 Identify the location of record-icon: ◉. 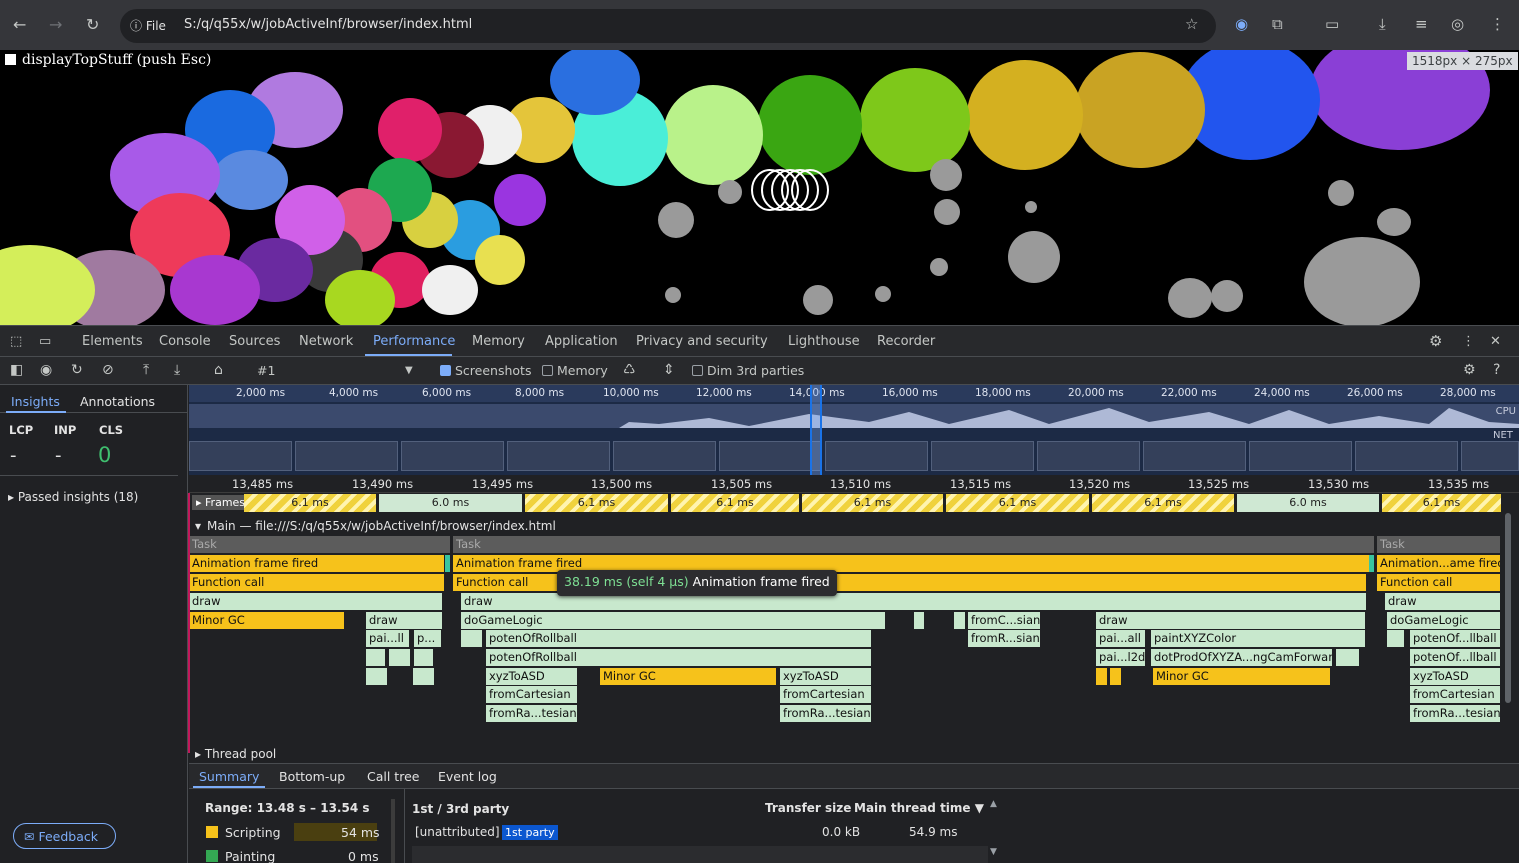
(46, 370).